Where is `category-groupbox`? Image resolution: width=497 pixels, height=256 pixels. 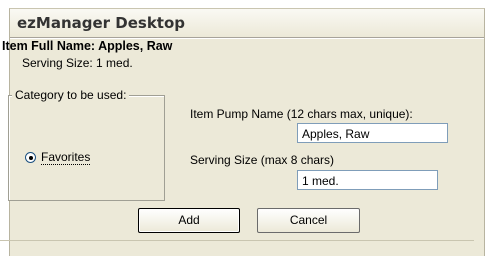 category-groupbox is located at coordinates (86, 148).